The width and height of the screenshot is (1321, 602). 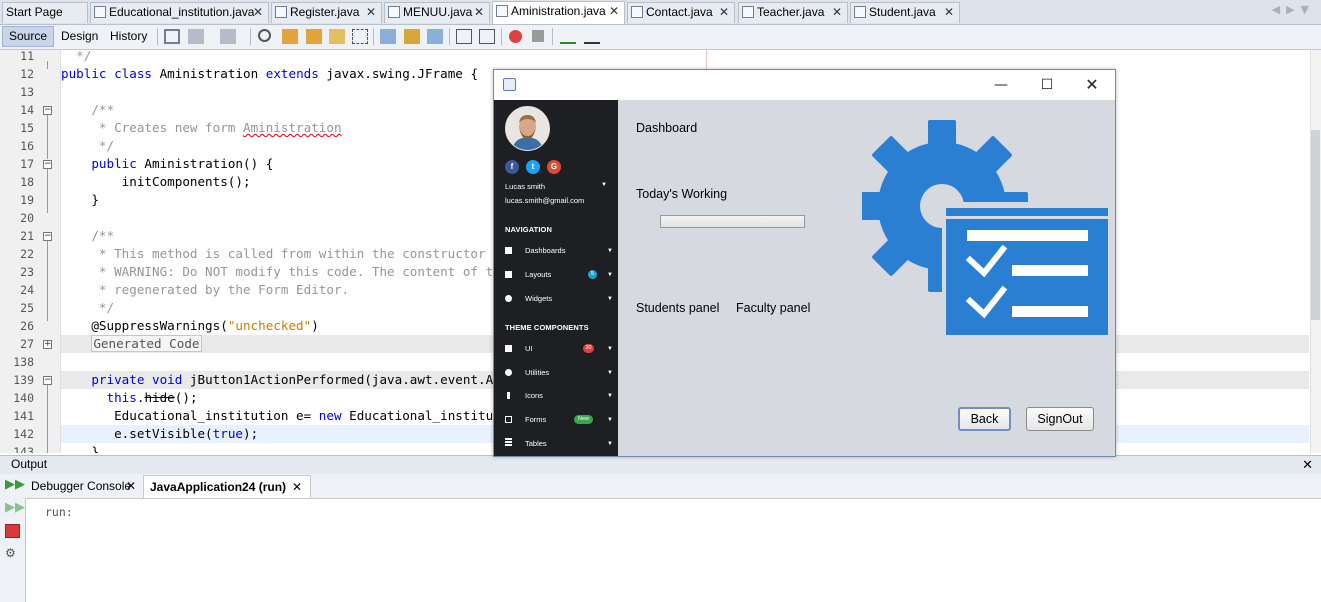 What do you see at coordinates (1001, 85) in the screenshot?
I see `minimize-button: —` at bounding box center [1001, 85].